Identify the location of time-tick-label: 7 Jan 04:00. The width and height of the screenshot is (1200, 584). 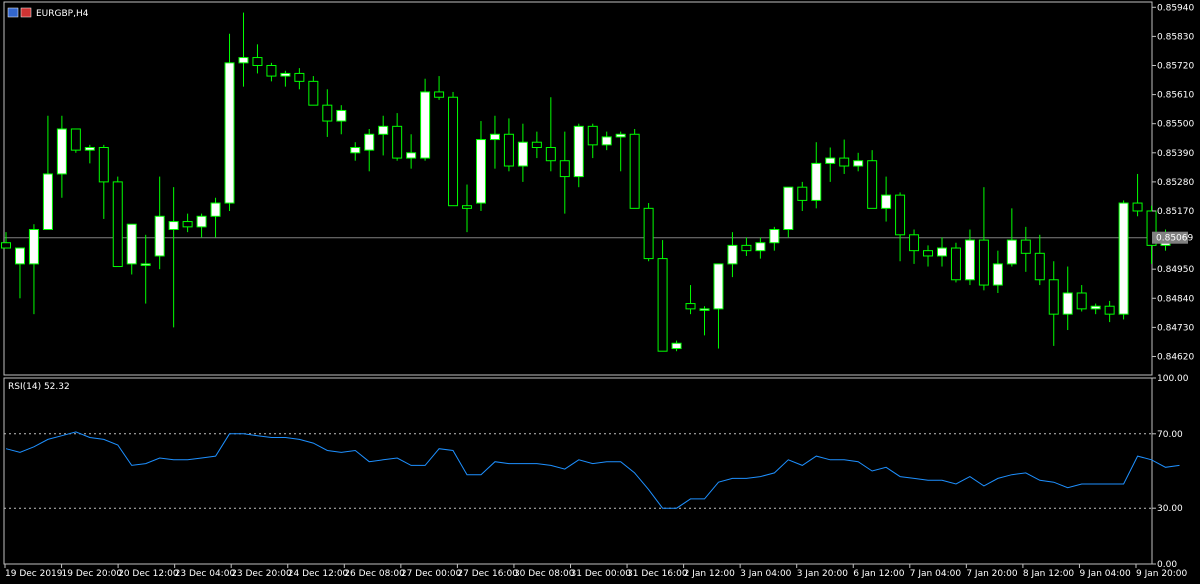
(936, 574).